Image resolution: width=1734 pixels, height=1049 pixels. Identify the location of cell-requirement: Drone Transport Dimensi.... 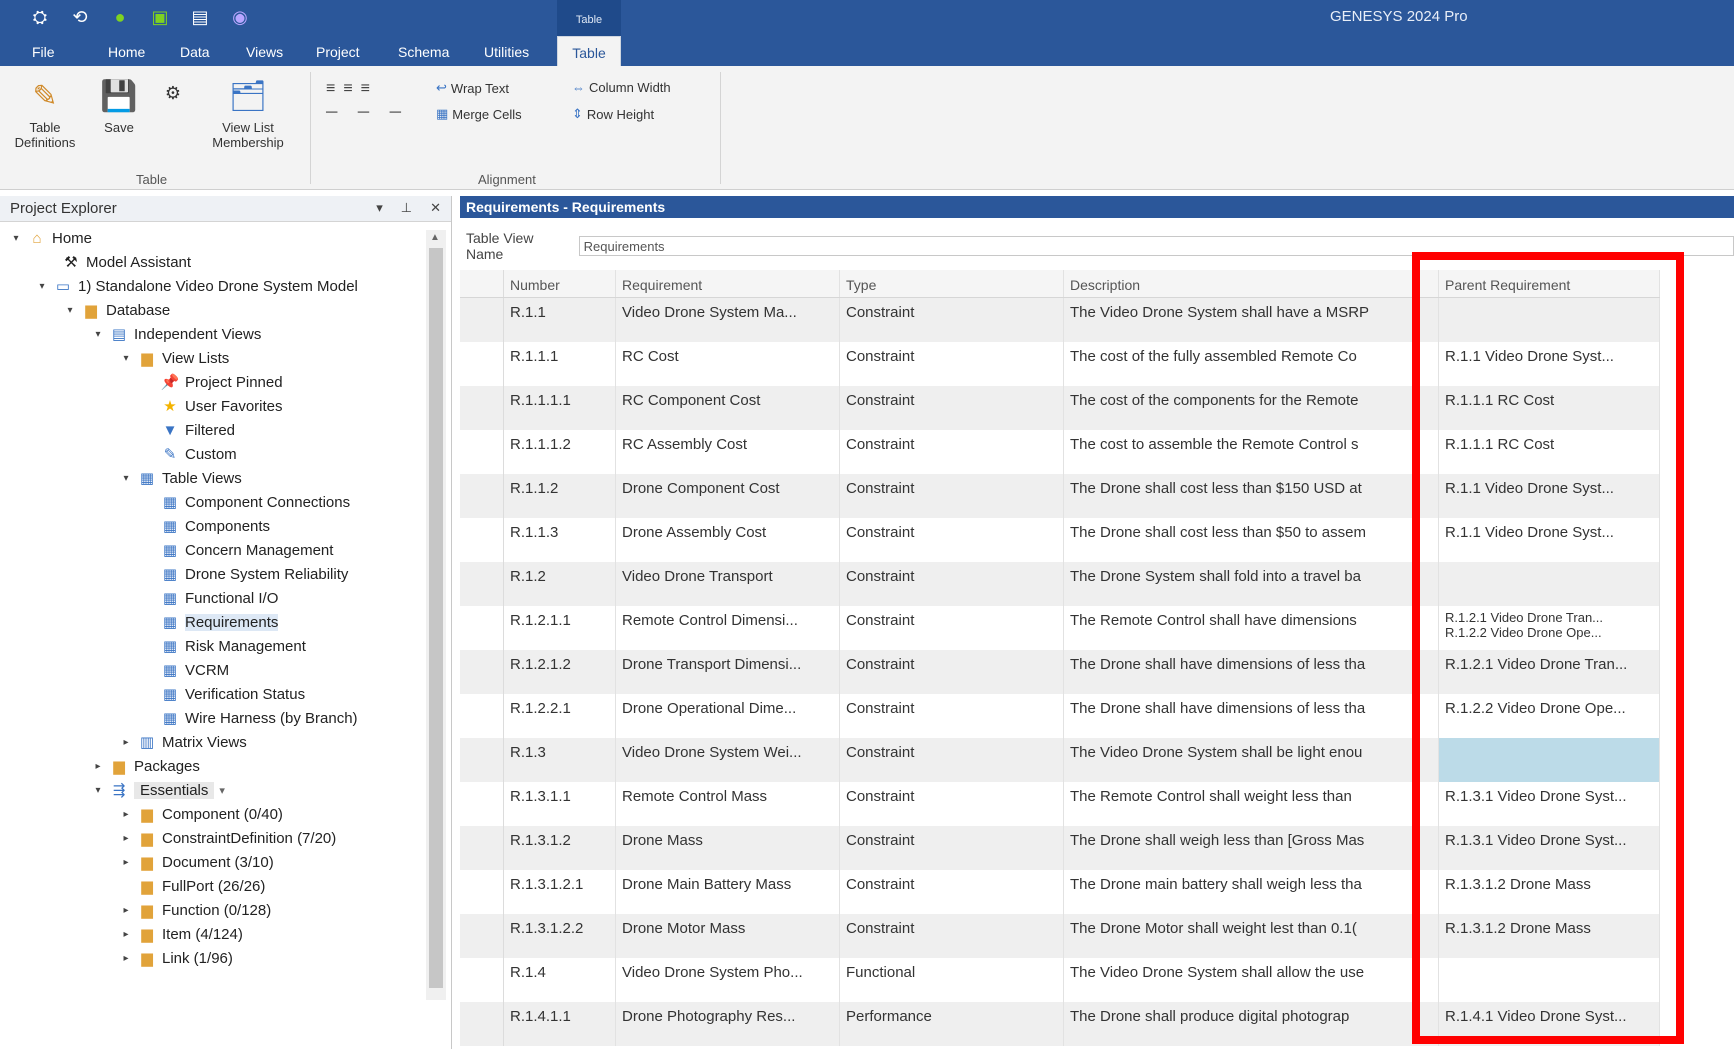
(728, 672).